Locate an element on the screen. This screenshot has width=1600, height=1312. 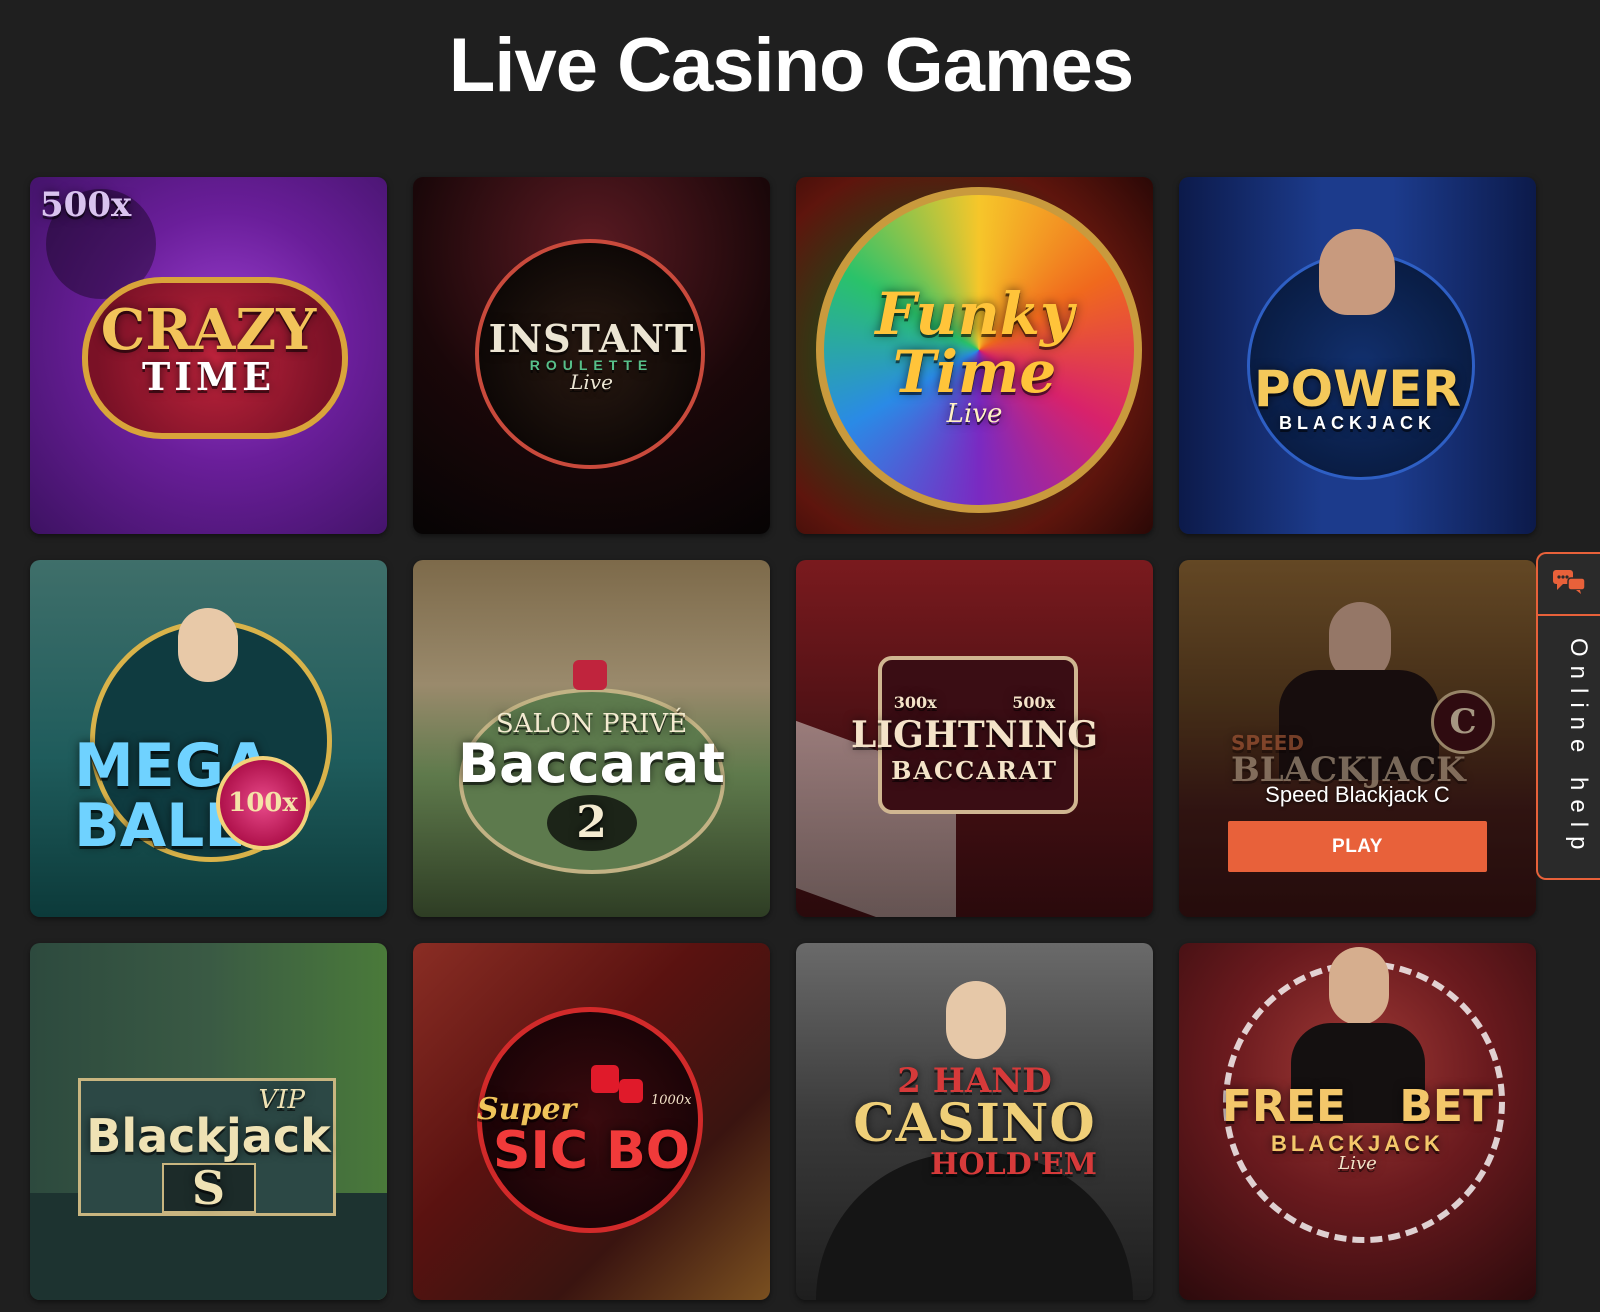
game-tile-funky-time: Funky Time Live is located at coordinates (974, 355).